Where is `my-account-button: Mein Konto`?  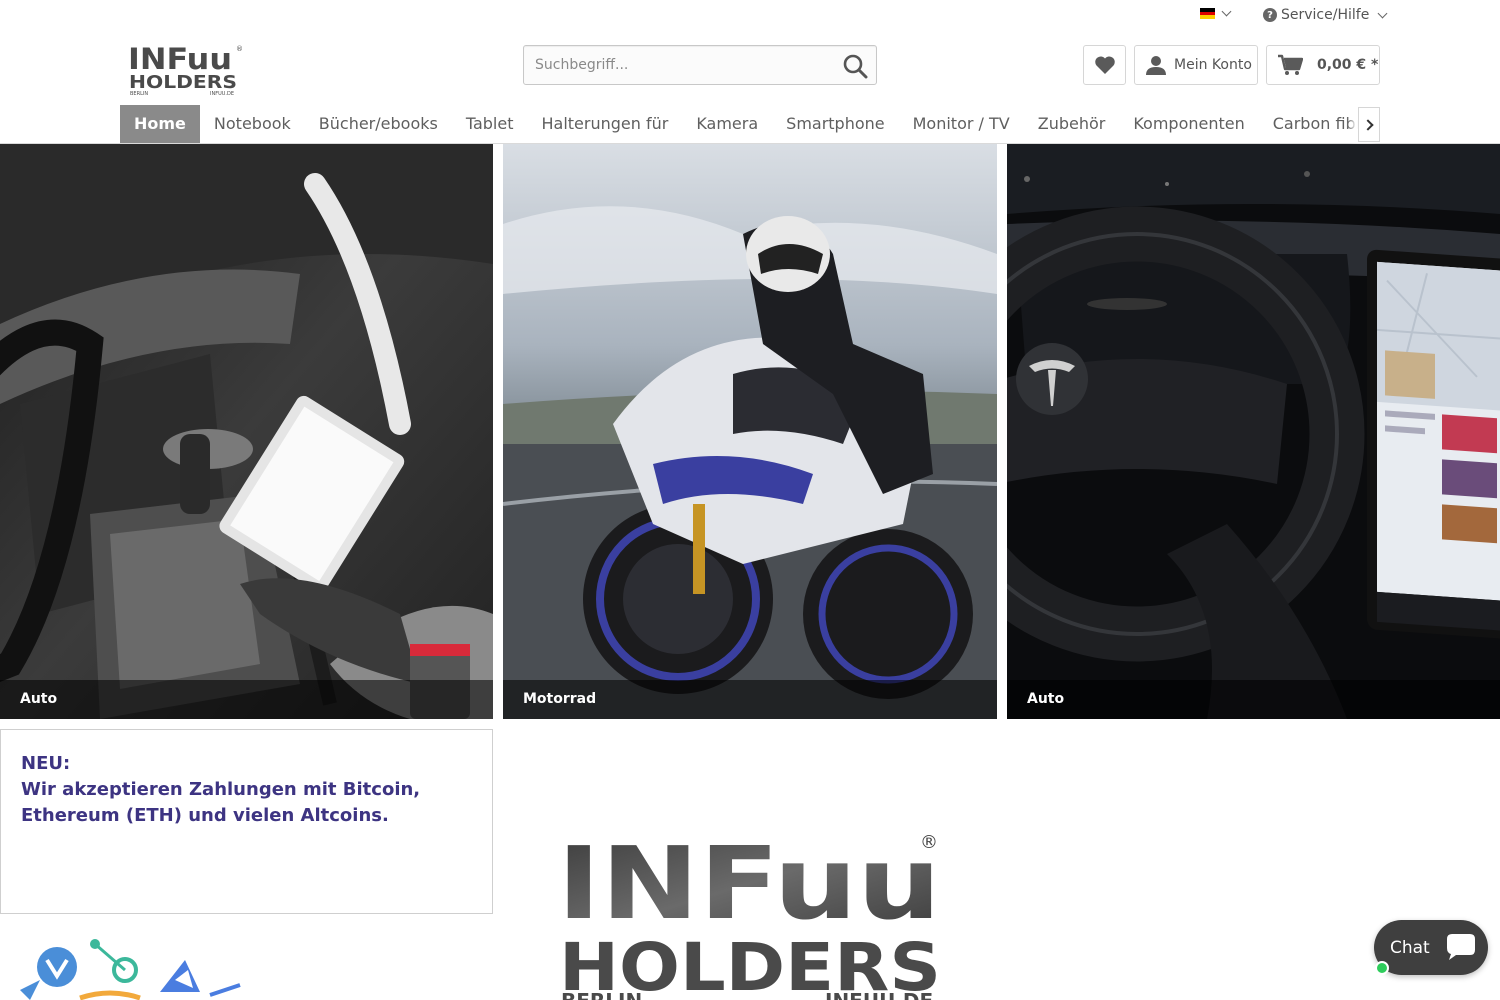 my-account-button: Mein Konto is located at coordinates (1196, 65).